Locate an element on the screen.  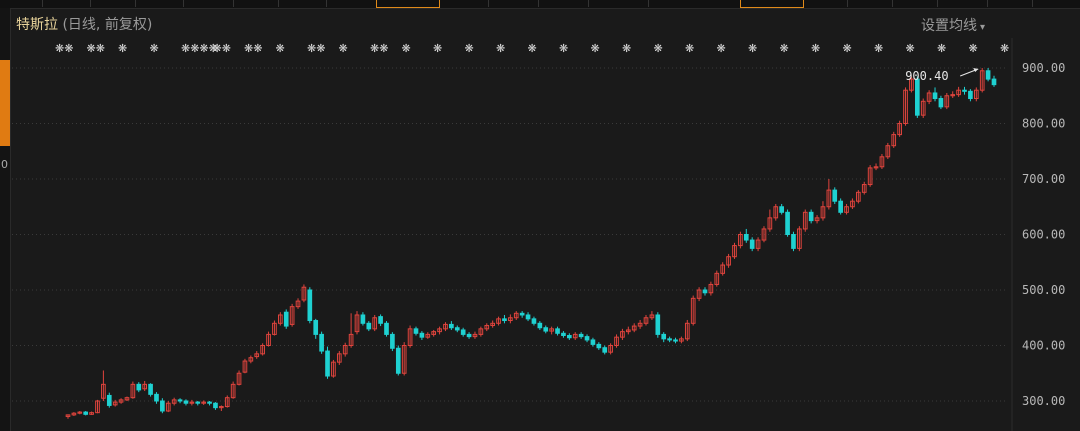
y-tick-label: 500.00 is located at coordinates (1043, 290).